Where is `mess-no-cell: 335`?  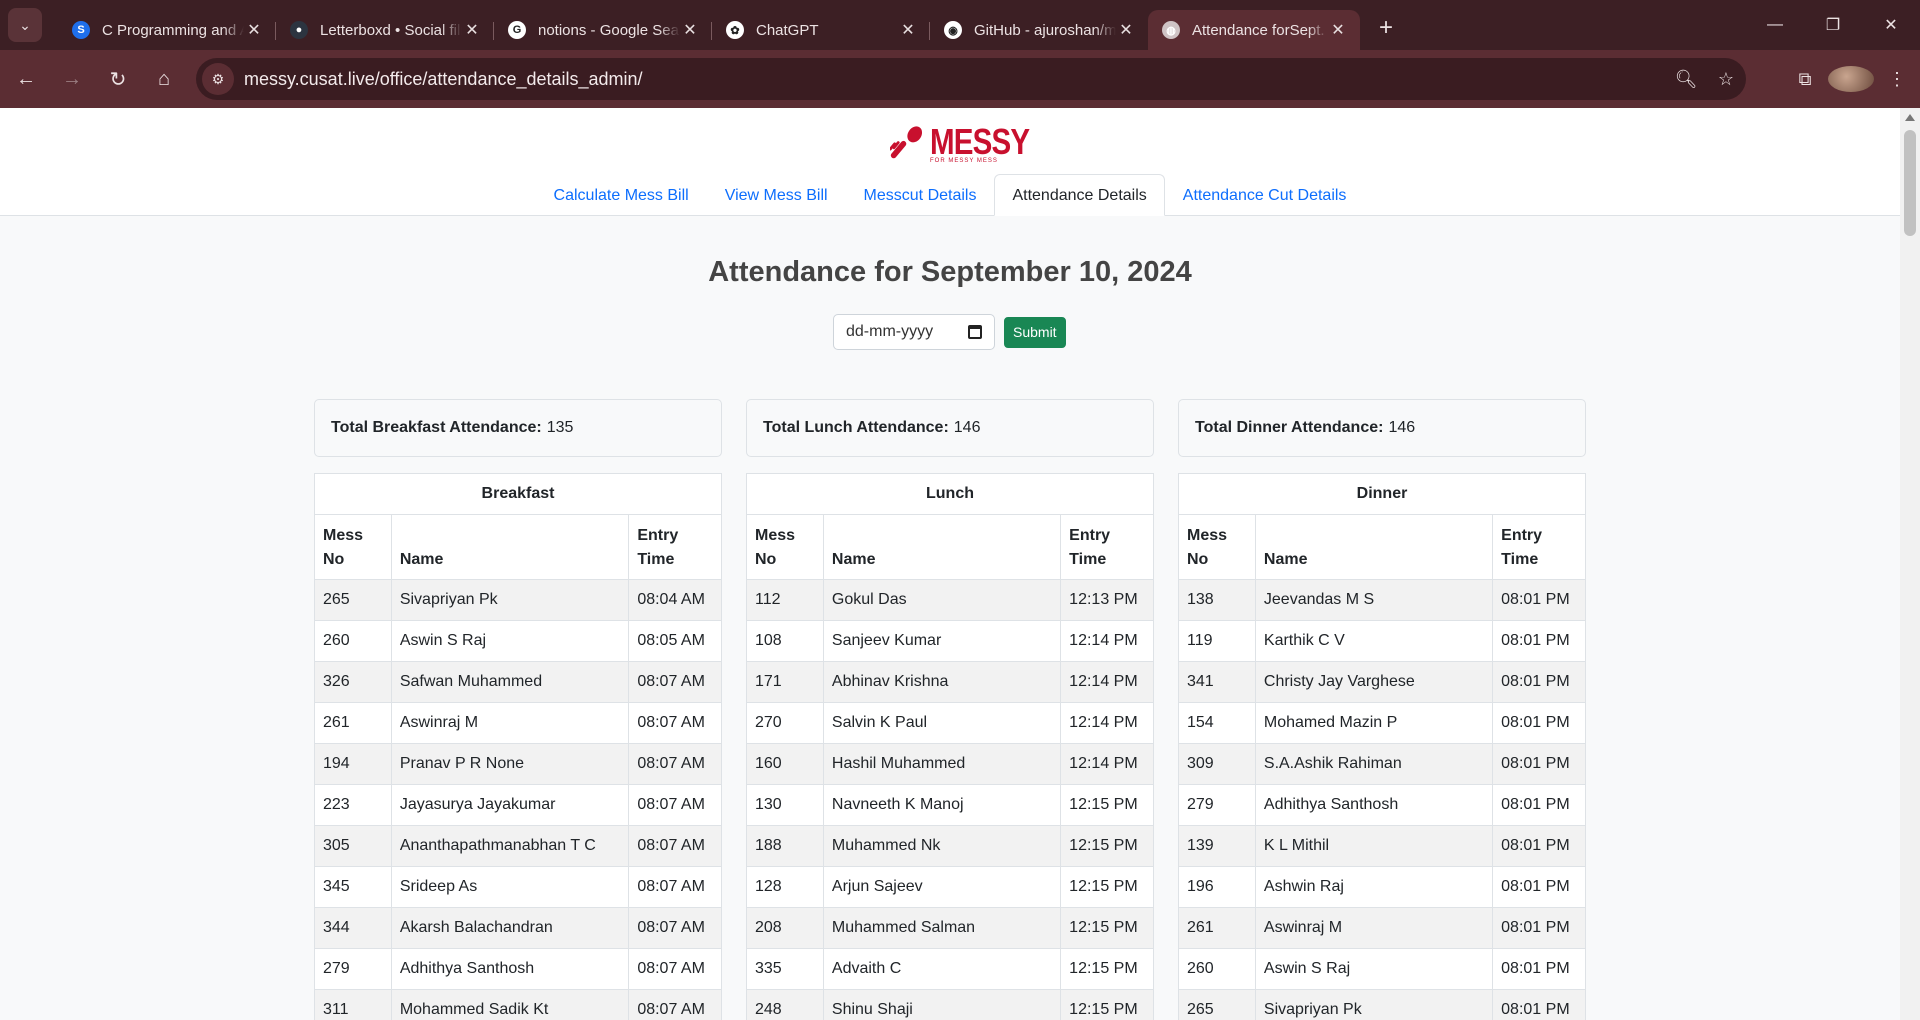 mess-no-cell: 335 is located at coordinates (785, 969).